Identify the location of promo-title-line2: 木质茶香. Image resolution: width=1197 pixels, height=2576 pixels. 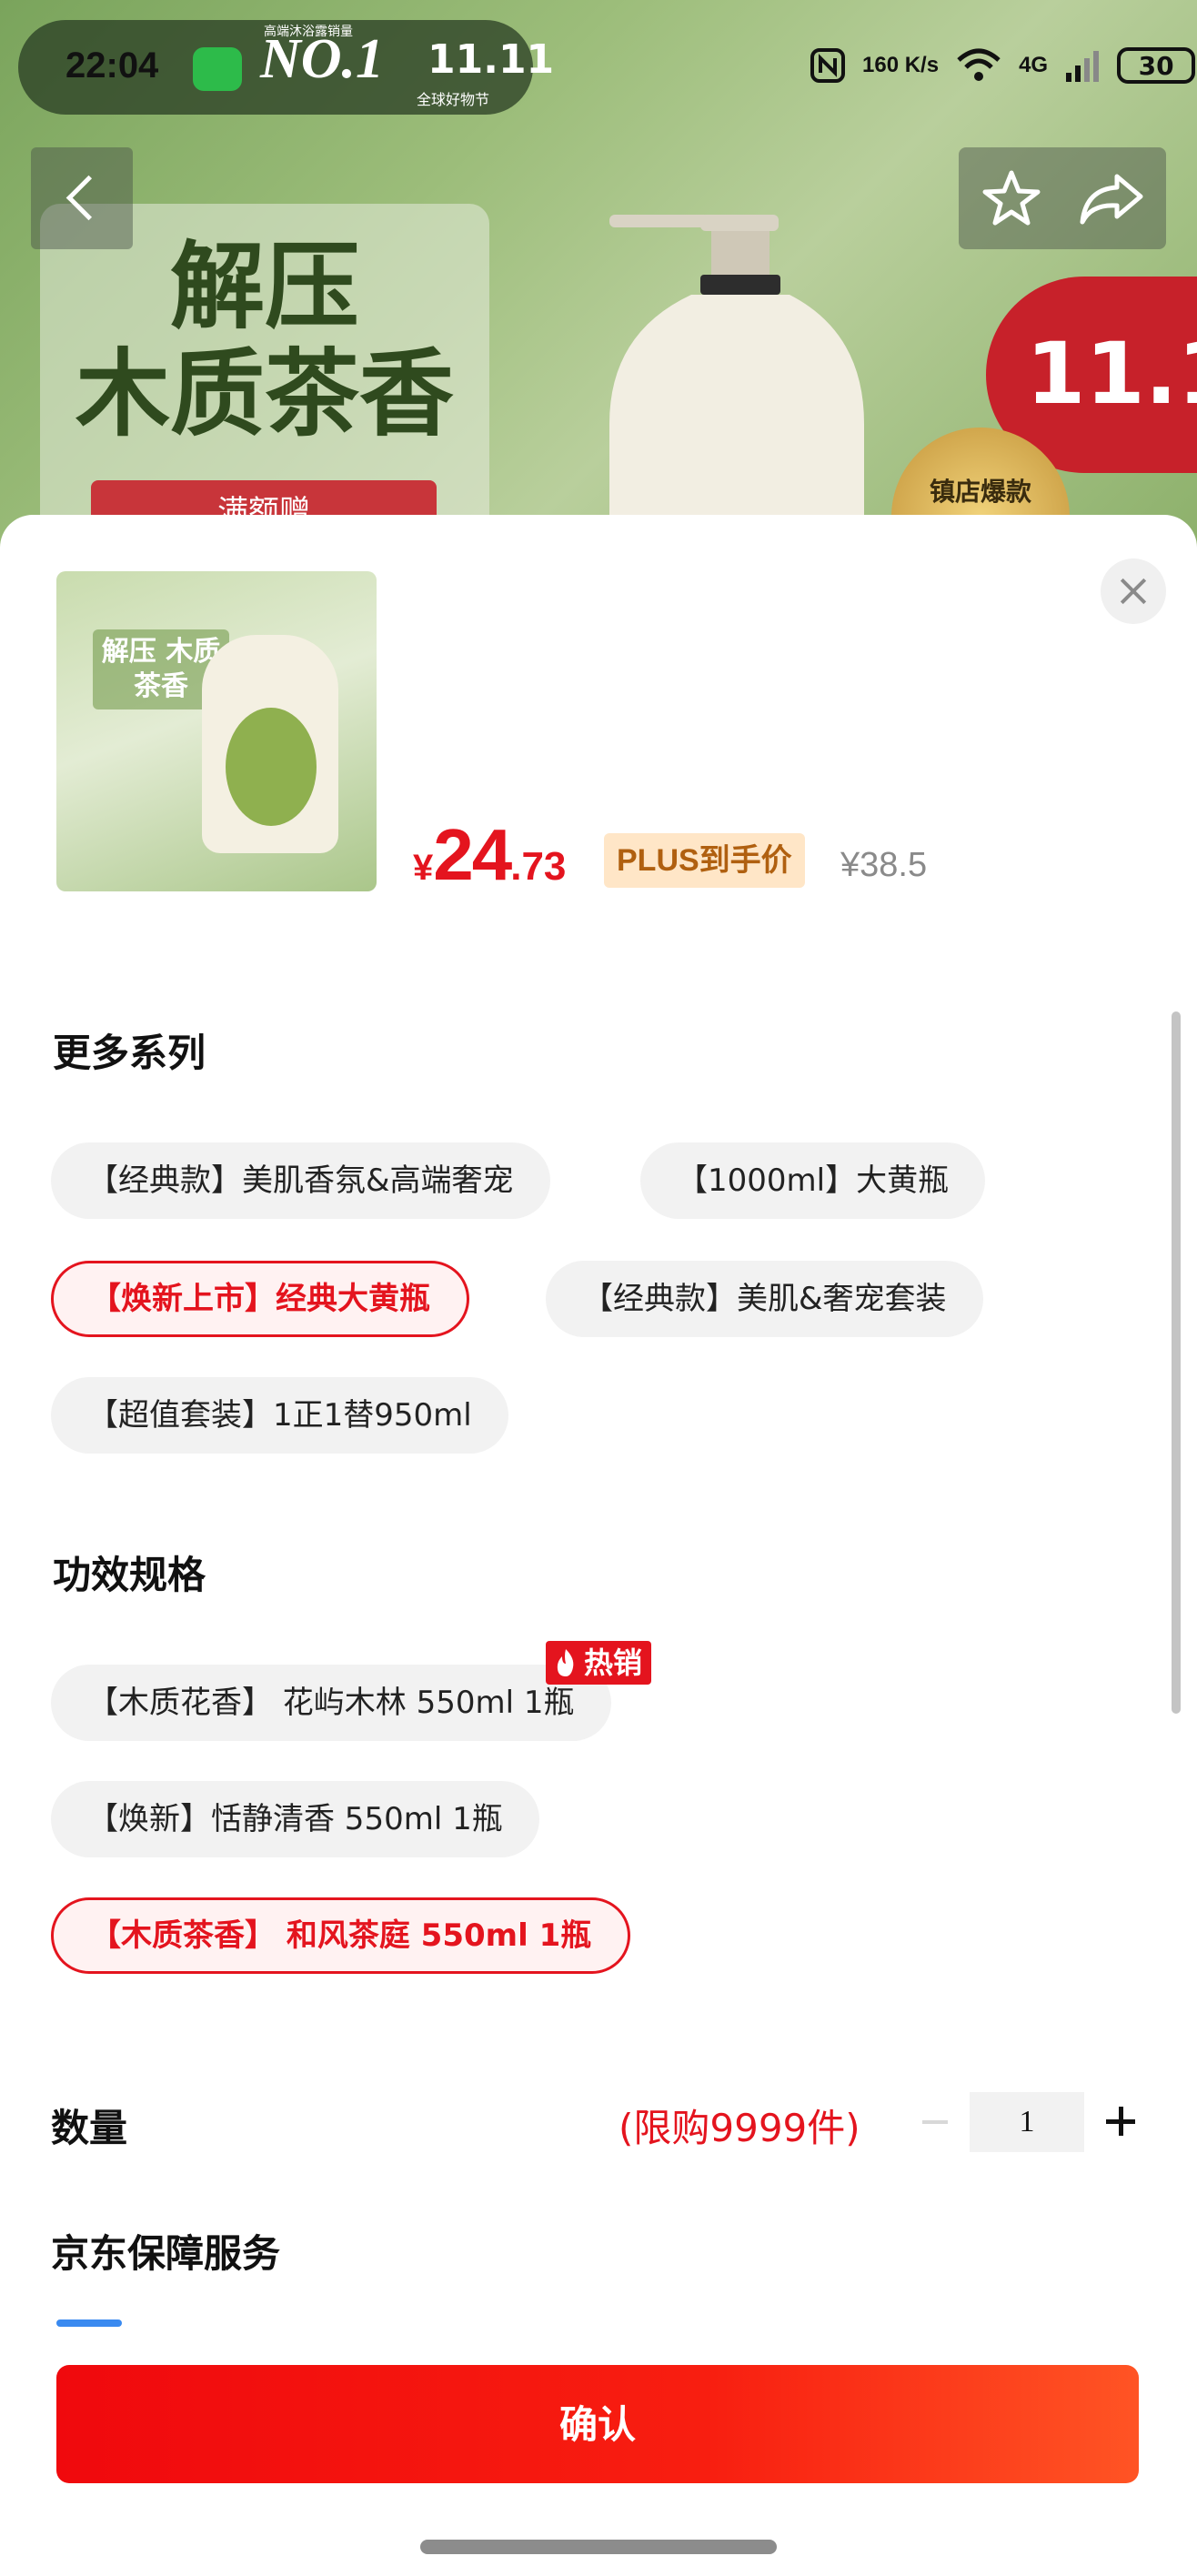
(264, 393).